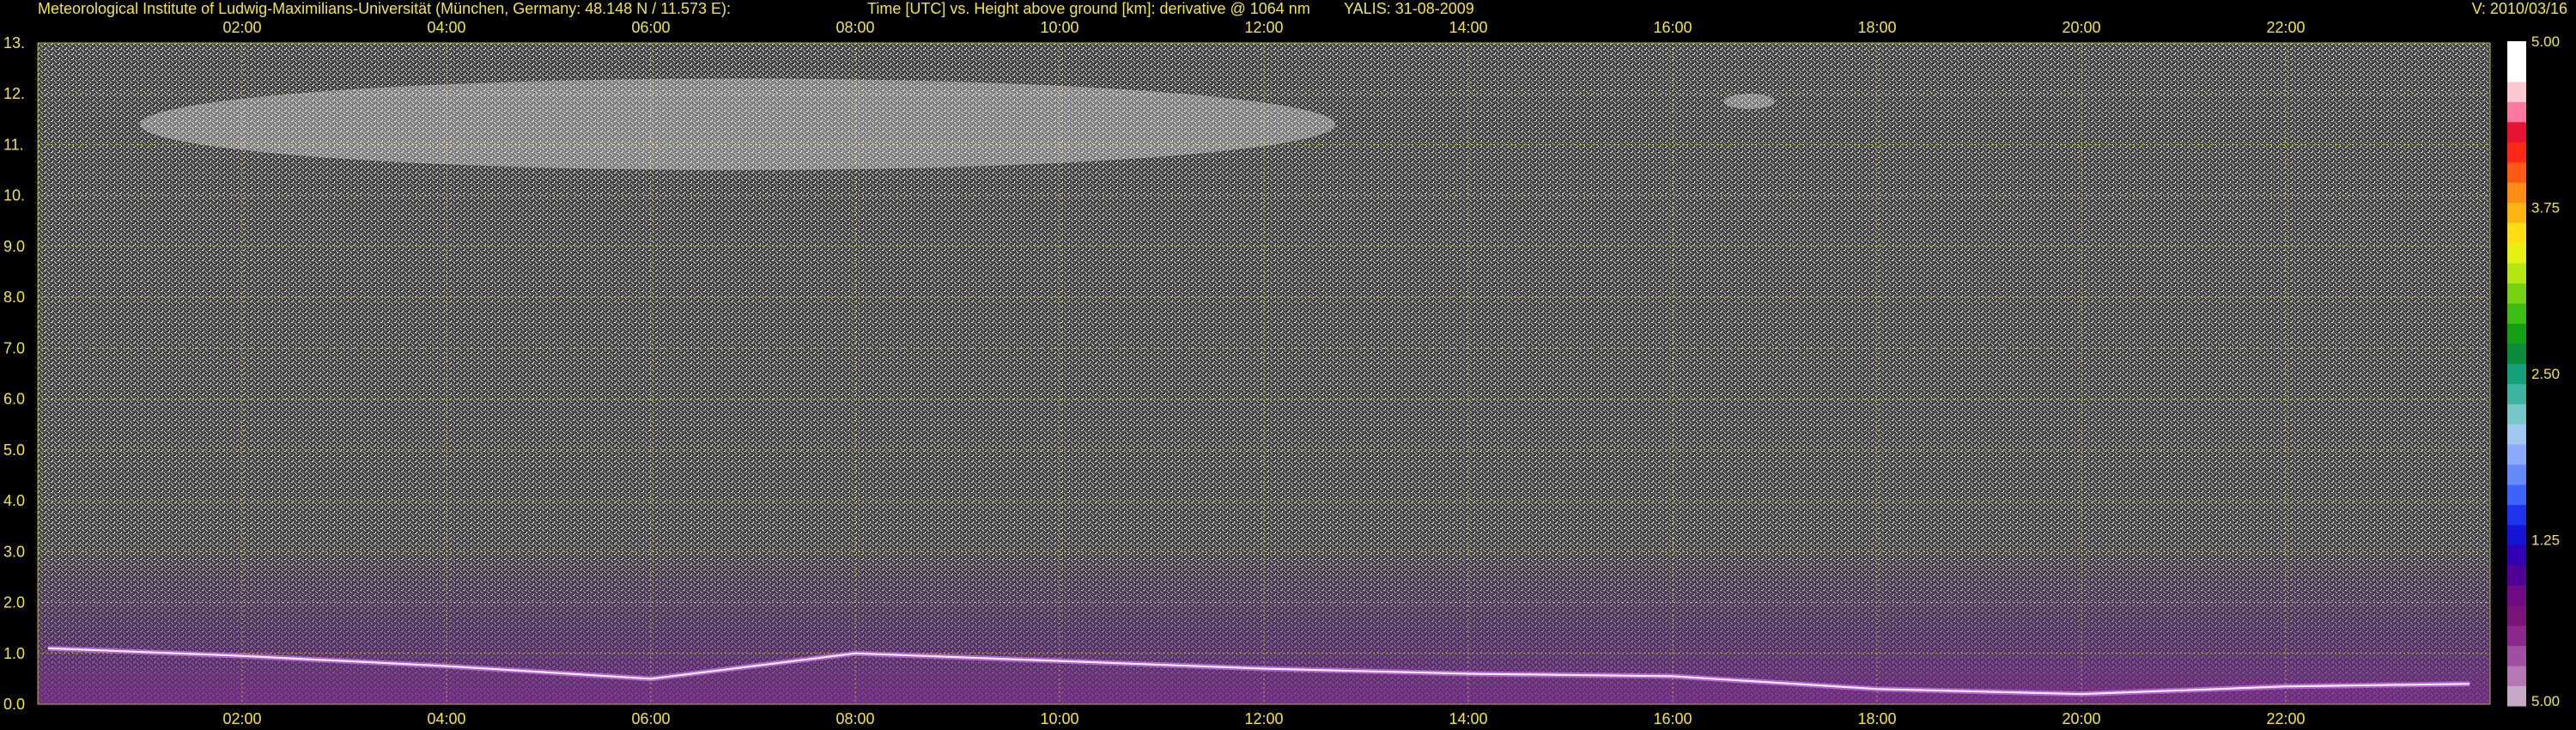 Image resolution: width=2576 pixels, height=730 pixels. What do you see at coordinates (14, 602) in the screenshot?
I see `y-tick-label: 2.0` at bounding box center [14, 602].